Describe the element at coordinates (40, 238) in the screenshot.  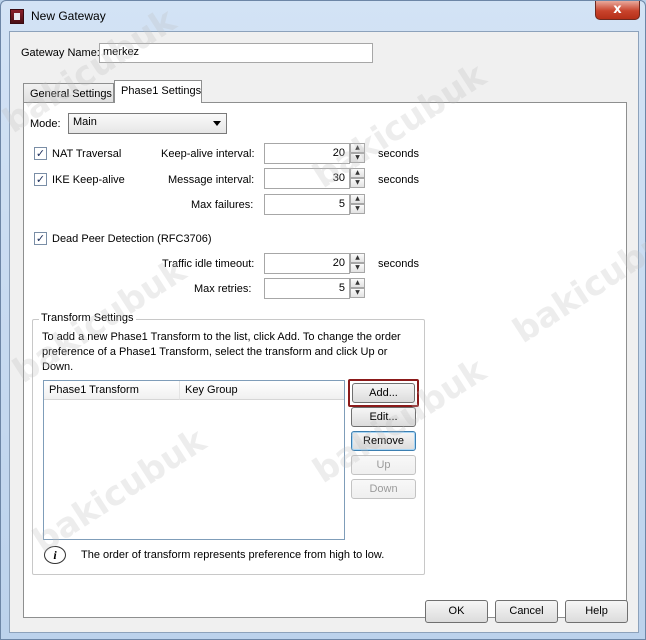
I see `dpd-checkbox: ✓` at that location.